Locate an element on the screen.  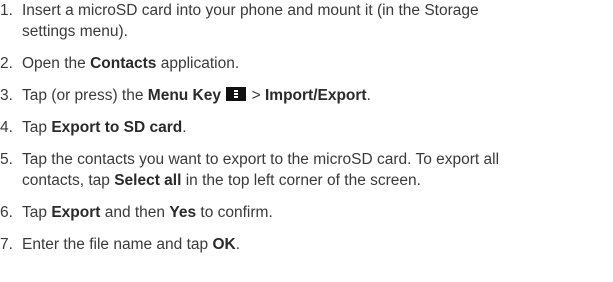
yes-label: Yes is located at coordinates (183, 212).